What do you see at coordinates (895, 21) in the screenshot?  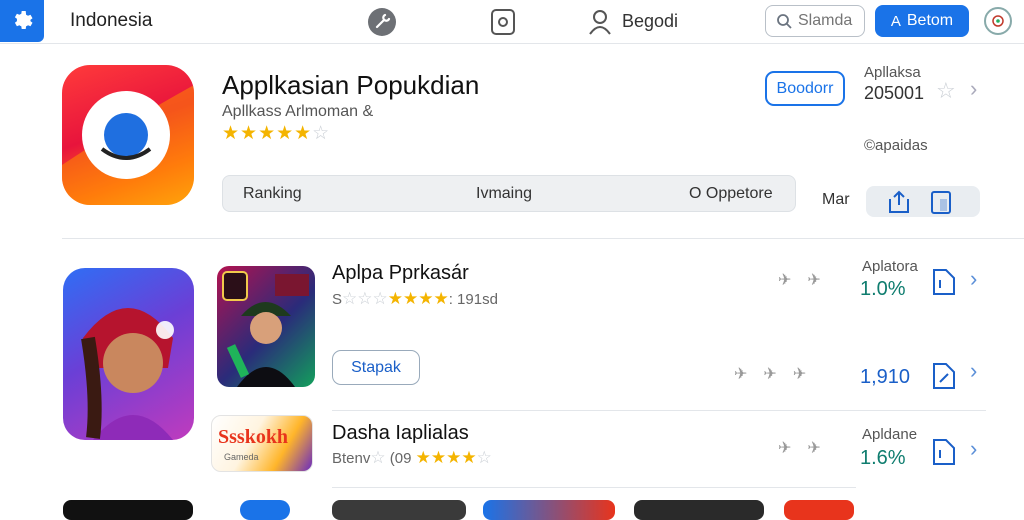 I see `letter-a-icon: A` at bounding box center [895, 21].